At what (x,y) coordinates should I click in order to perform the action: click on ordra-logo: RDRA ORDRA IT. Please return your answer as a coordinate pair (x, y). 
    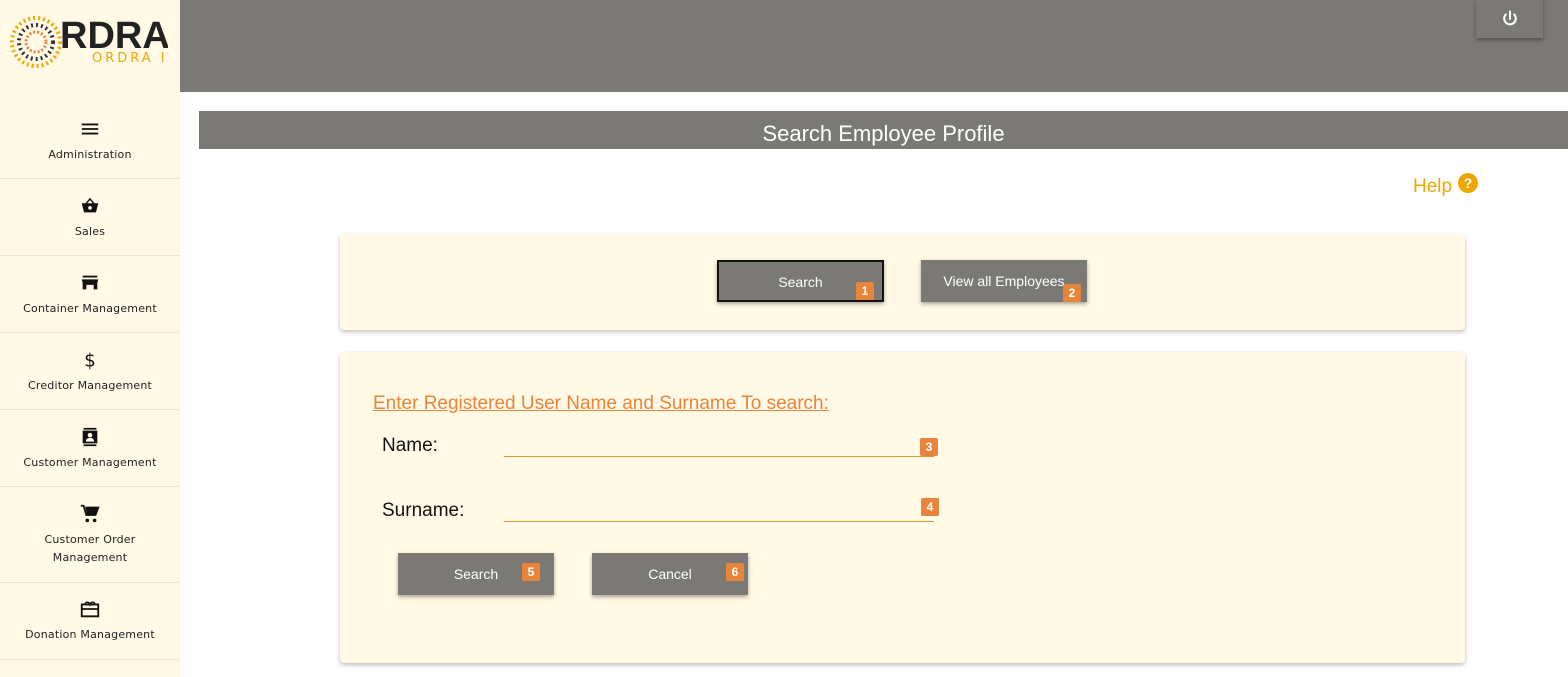
    Looking at the image, I should click on (88, 40).